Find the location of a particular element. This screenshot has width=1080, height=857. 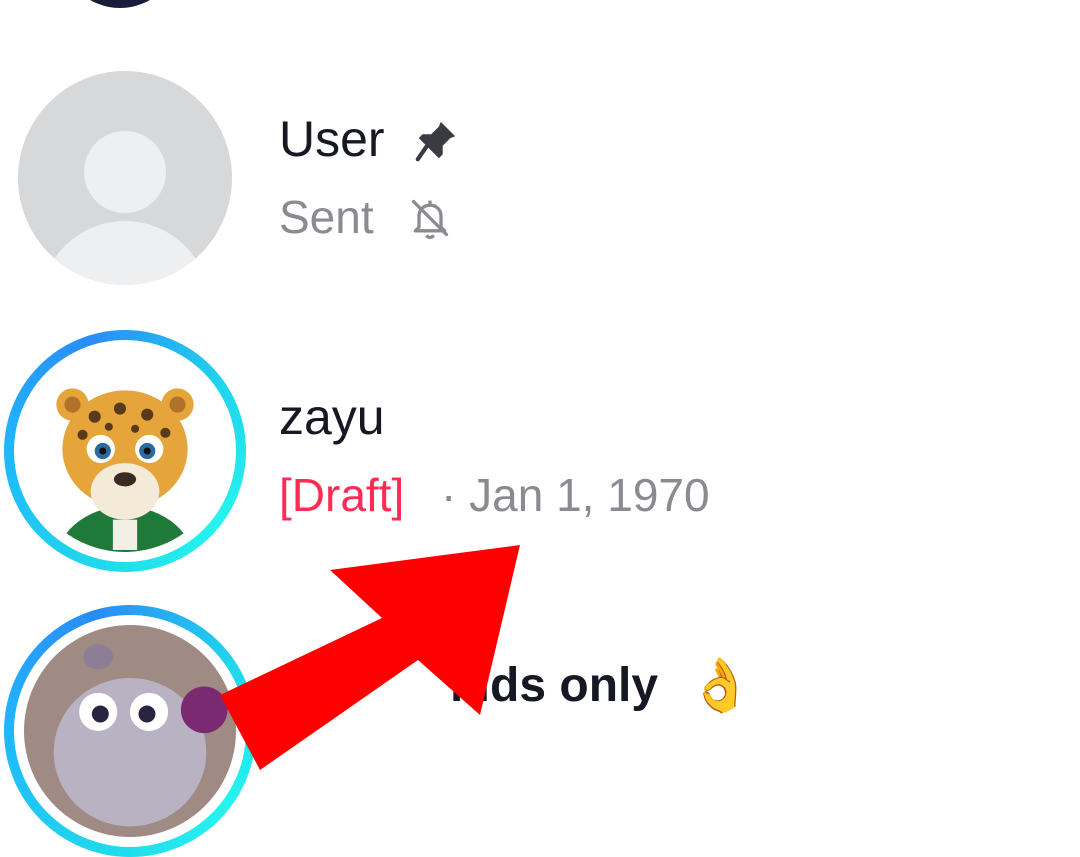

conversation-date: Jan 1, 1970 is located at coordinates (589, 495).